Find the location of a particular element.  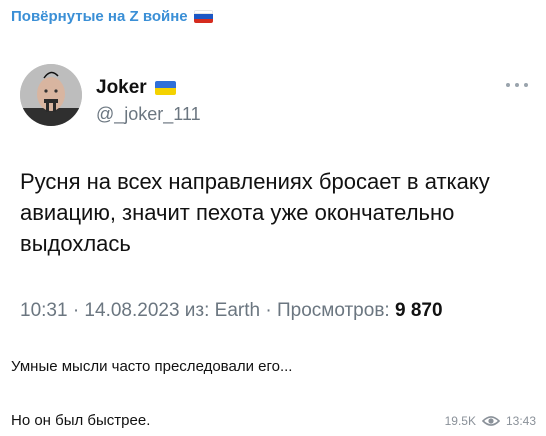

author-name-text: Joker is located at coordinates (121, 87).